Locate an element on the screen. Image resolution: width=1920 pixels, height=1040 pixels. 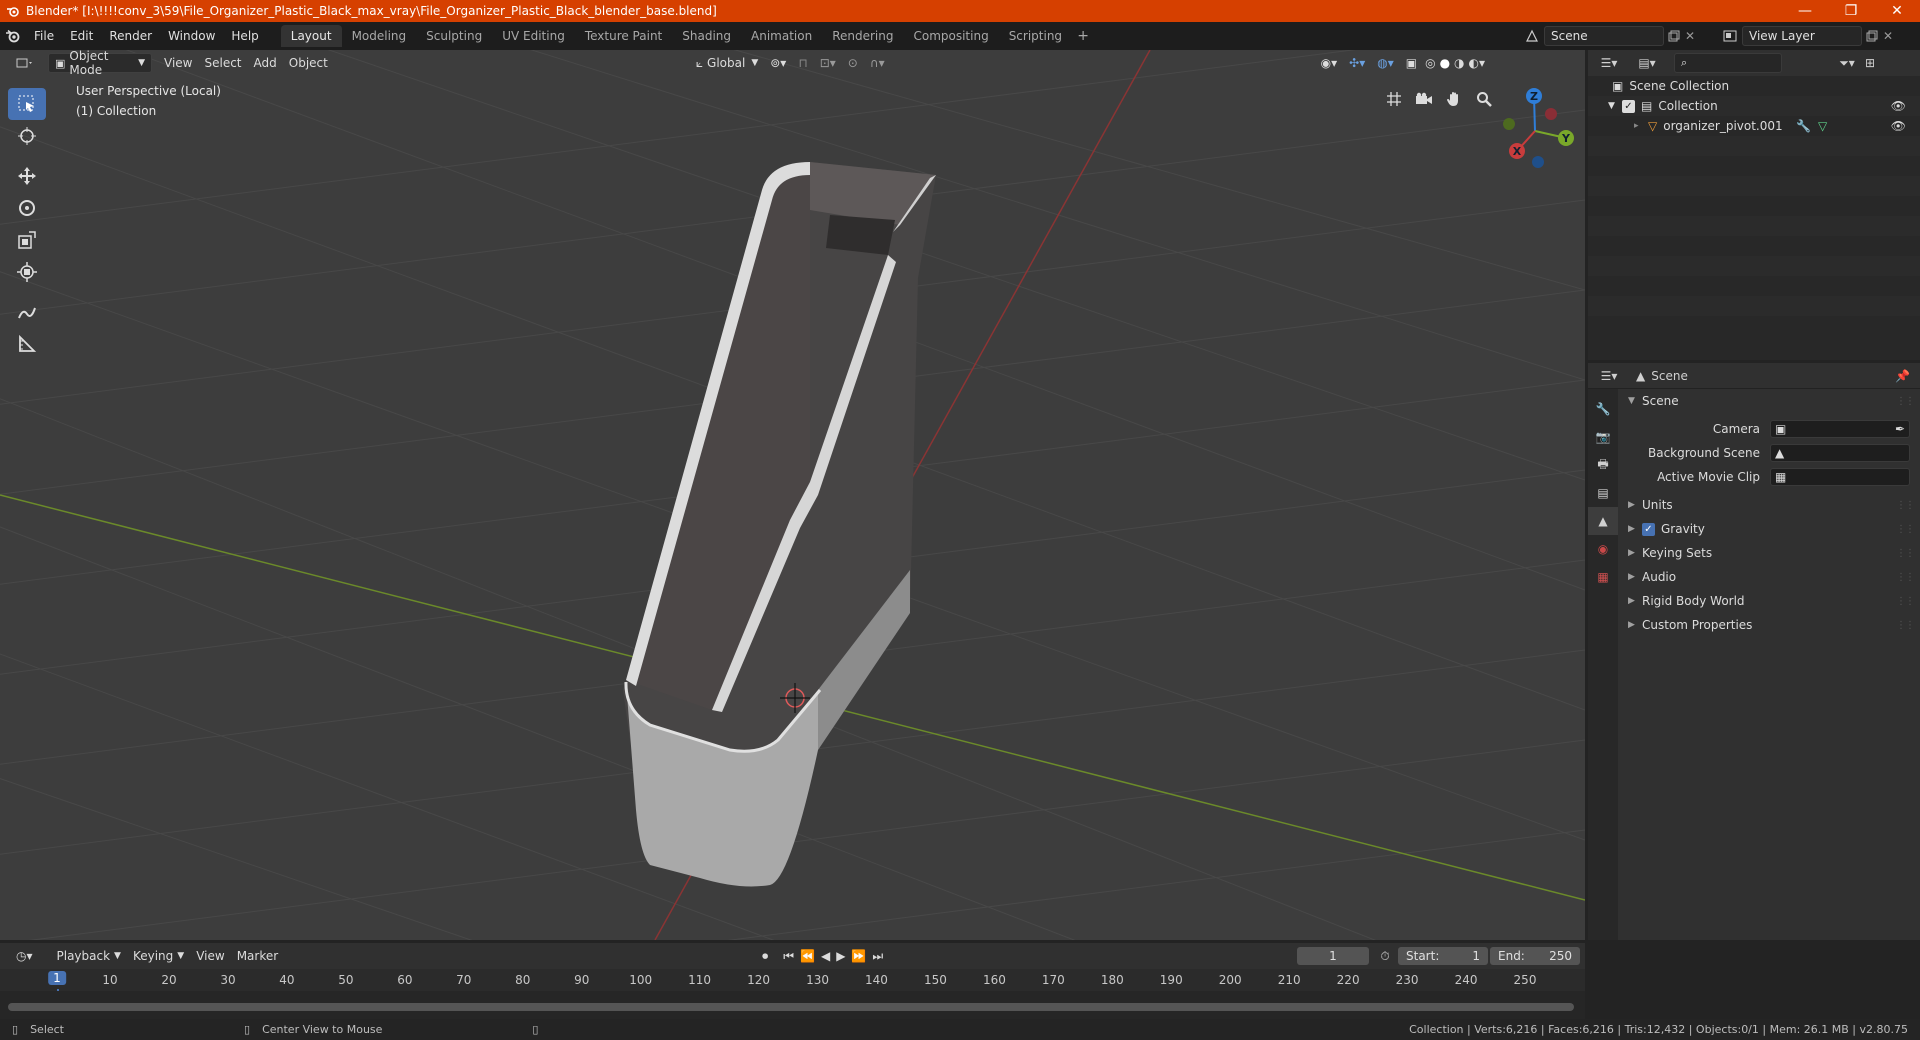
camera-view-icon is located at coordinates (1424, 99).